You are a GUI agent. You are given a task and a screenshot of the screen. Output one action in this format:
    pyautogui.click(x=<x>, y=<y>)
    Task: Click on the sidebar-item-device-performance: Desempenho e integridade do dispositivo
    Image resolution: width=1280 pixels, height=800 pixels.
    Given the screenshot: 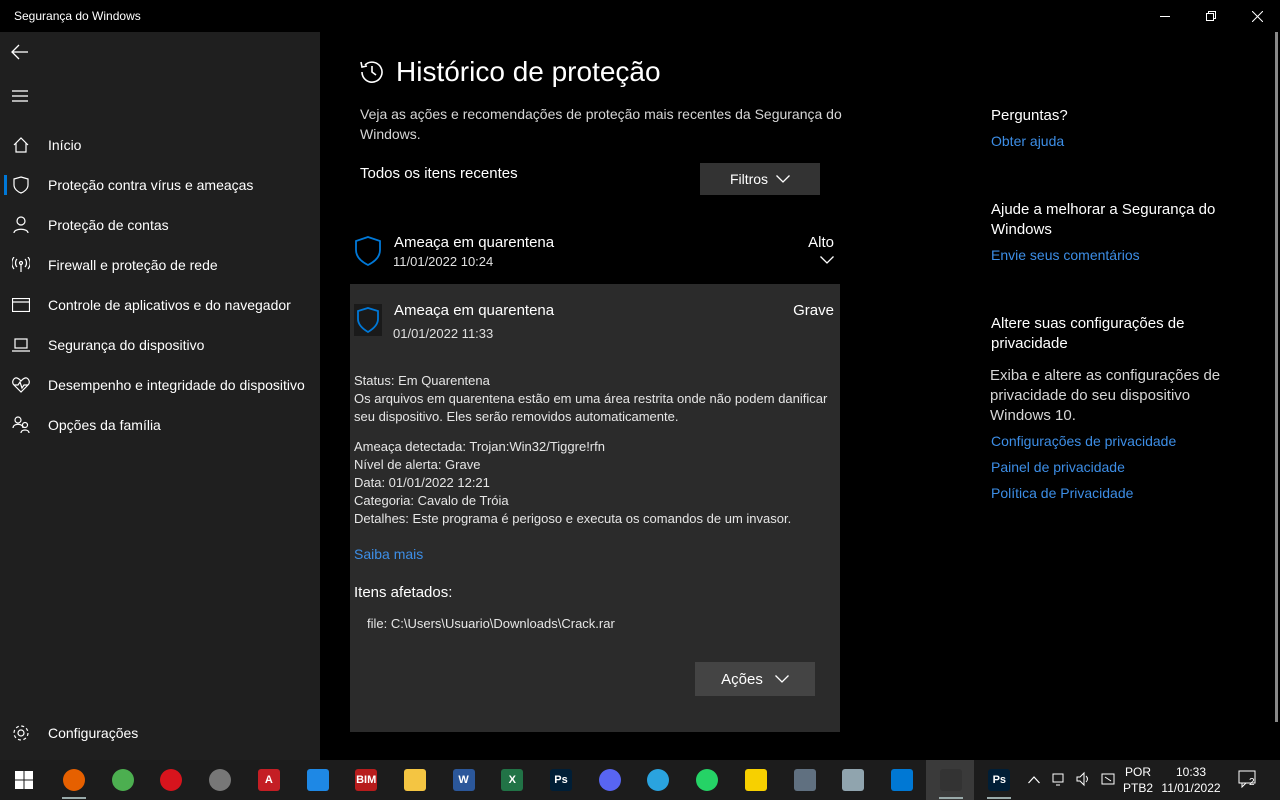 What is the action you would take?
    pyautogui.click(x=160, y=385)
    